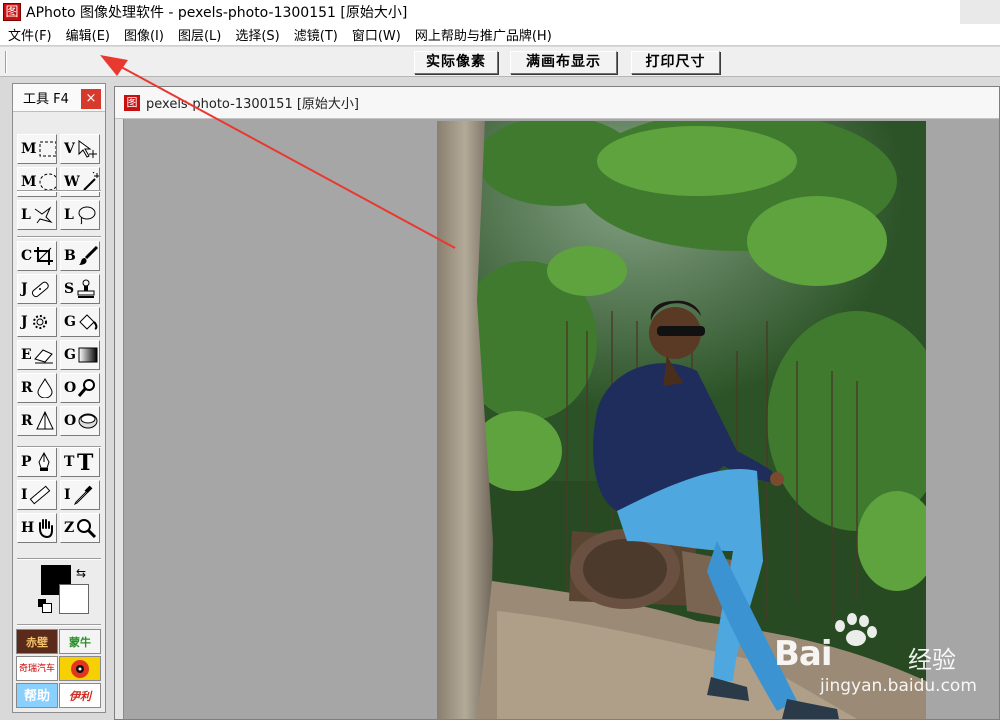  Describe the element at coordinates (44, 420) in the screenshot. I see `sharpen-icon` at that location.